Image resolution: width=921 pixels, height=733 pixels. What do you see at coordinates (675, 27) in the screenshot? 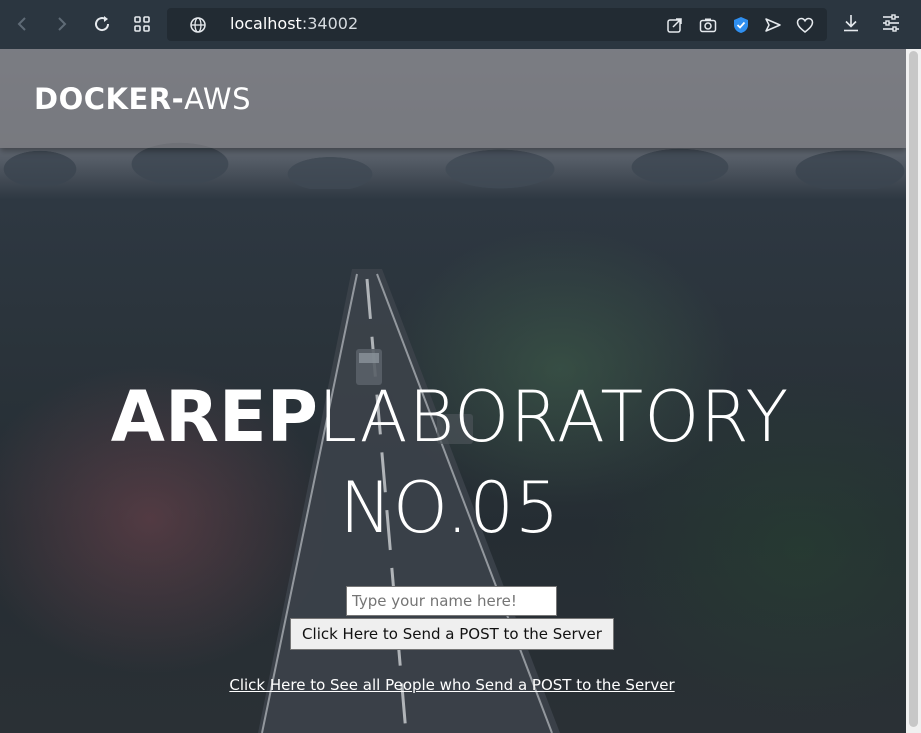
I see `share-icon` at bounding box center [675, 27].